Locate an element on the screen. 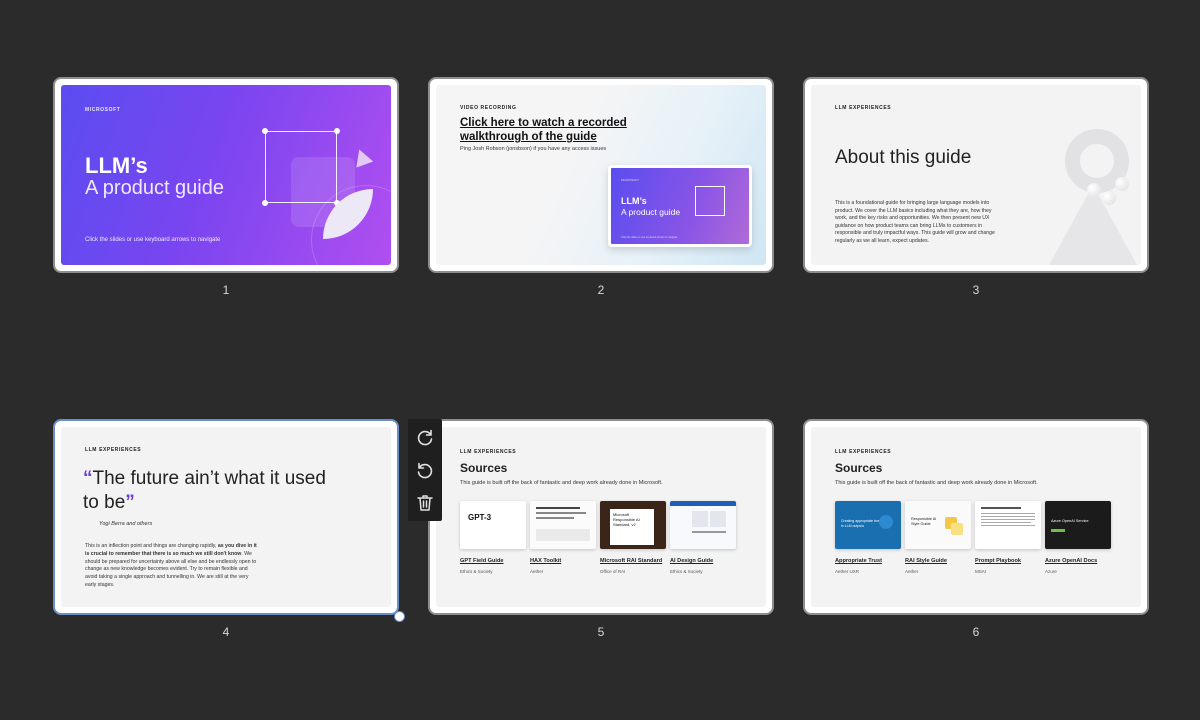  source-owner: Office of RAI is located at coordinates (613, 571).